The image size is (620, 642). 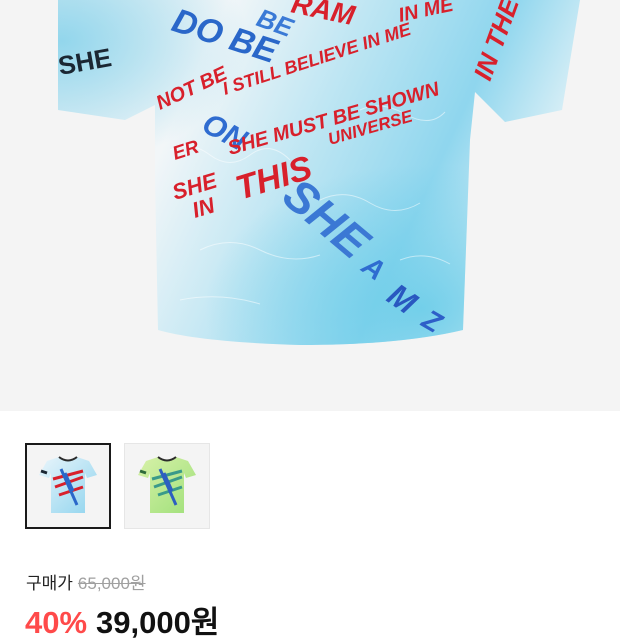 What do you see at coordinates (56, 622) in the screenshot?
I see `discount-rate: 40%` at bounding box center [56, 622].